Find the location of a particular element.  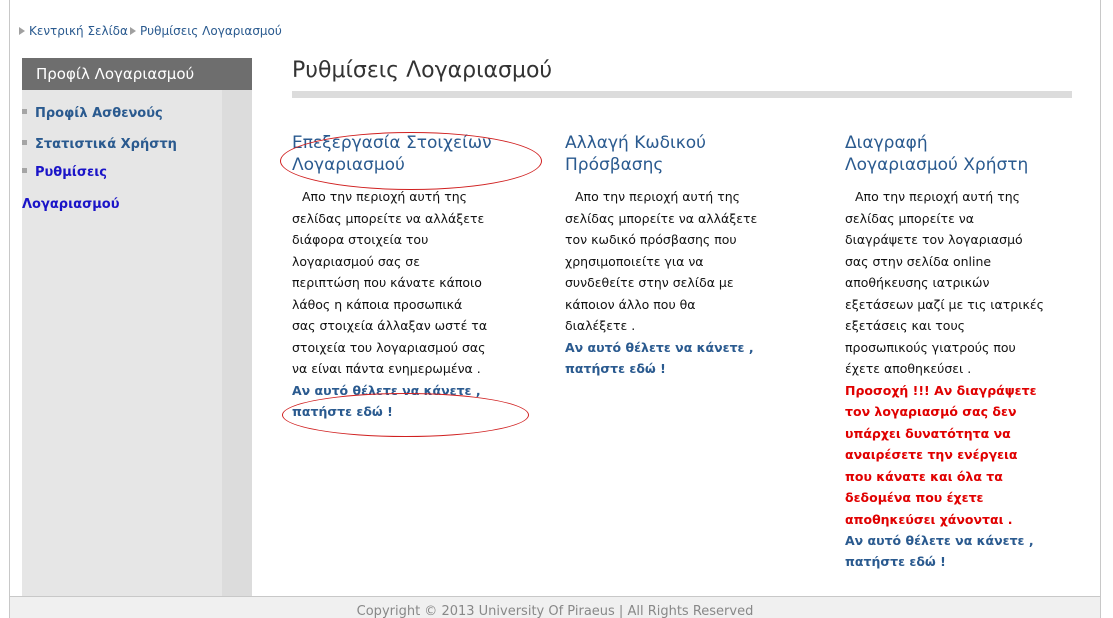

sidebar-header: Προφίλ Λογαριασμού is located at coordinates (137, 74).